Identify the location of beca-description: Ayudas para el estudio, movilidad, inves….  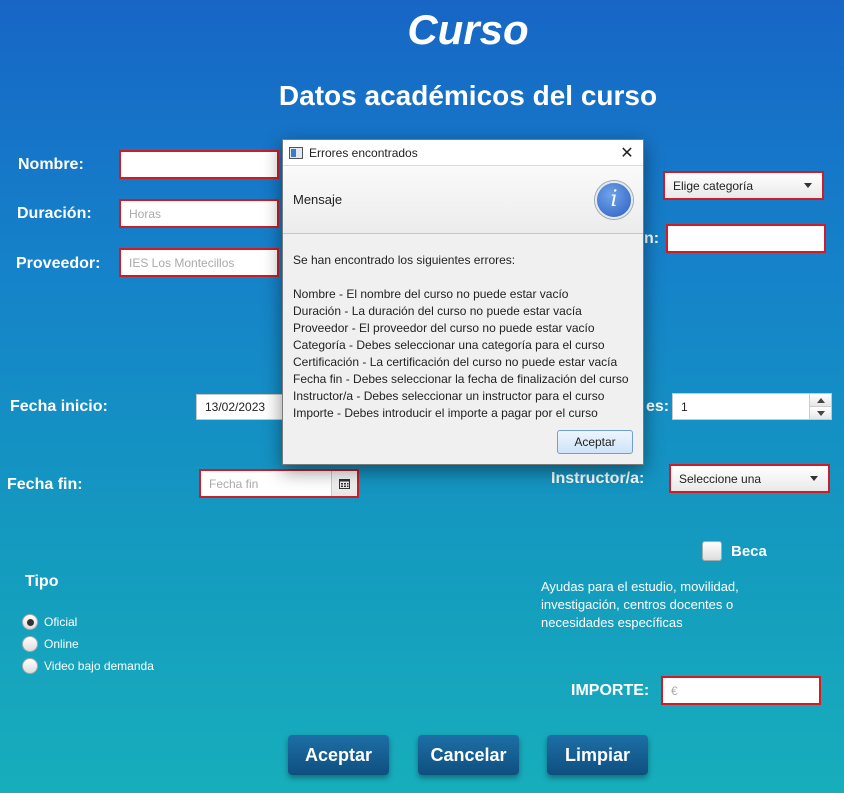
(640, 604).